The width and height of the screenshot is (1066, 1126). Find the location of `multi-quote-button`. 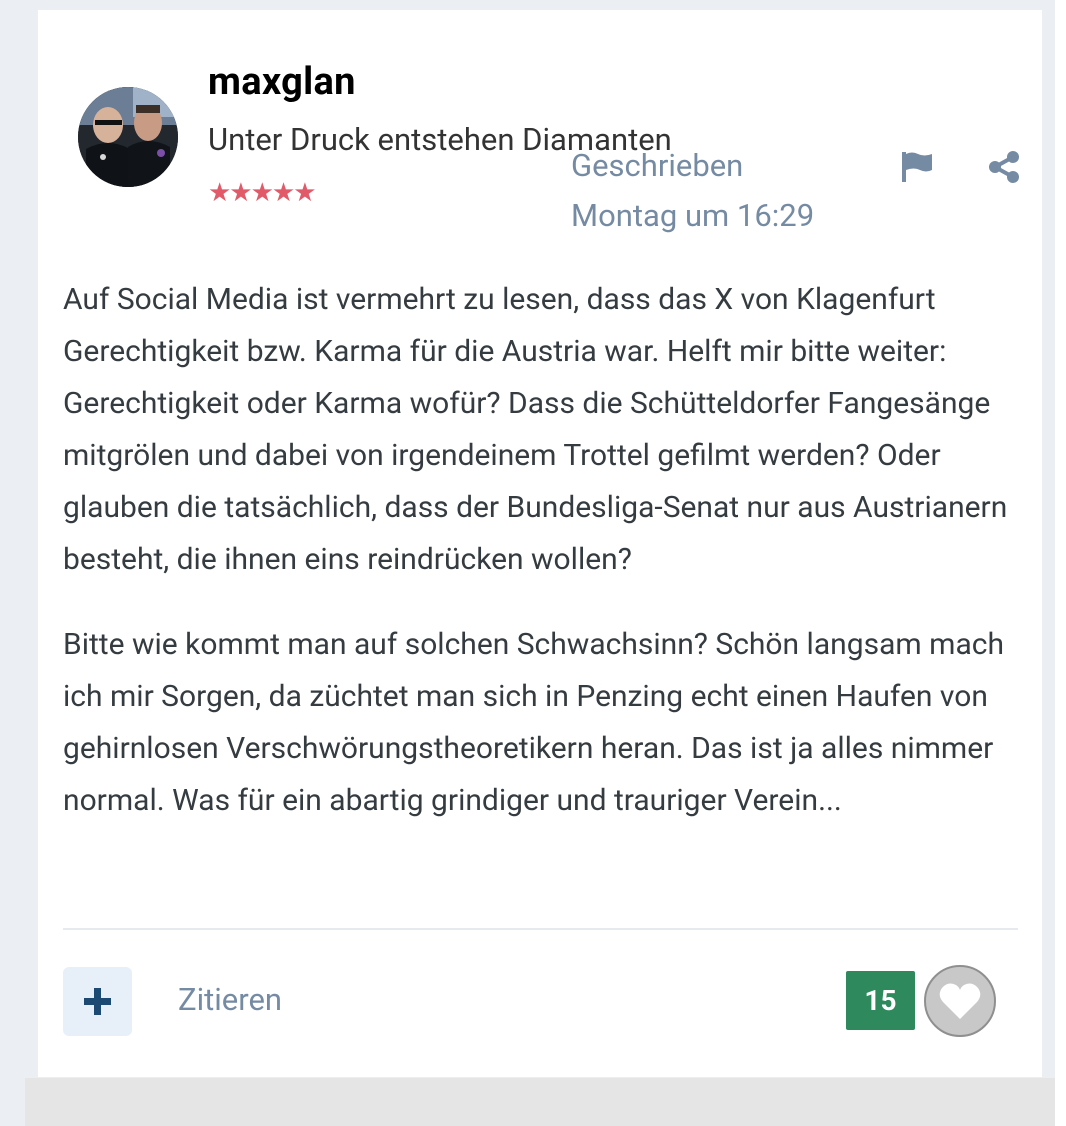

multi-quote-button is located at coordinates (97, 1001).